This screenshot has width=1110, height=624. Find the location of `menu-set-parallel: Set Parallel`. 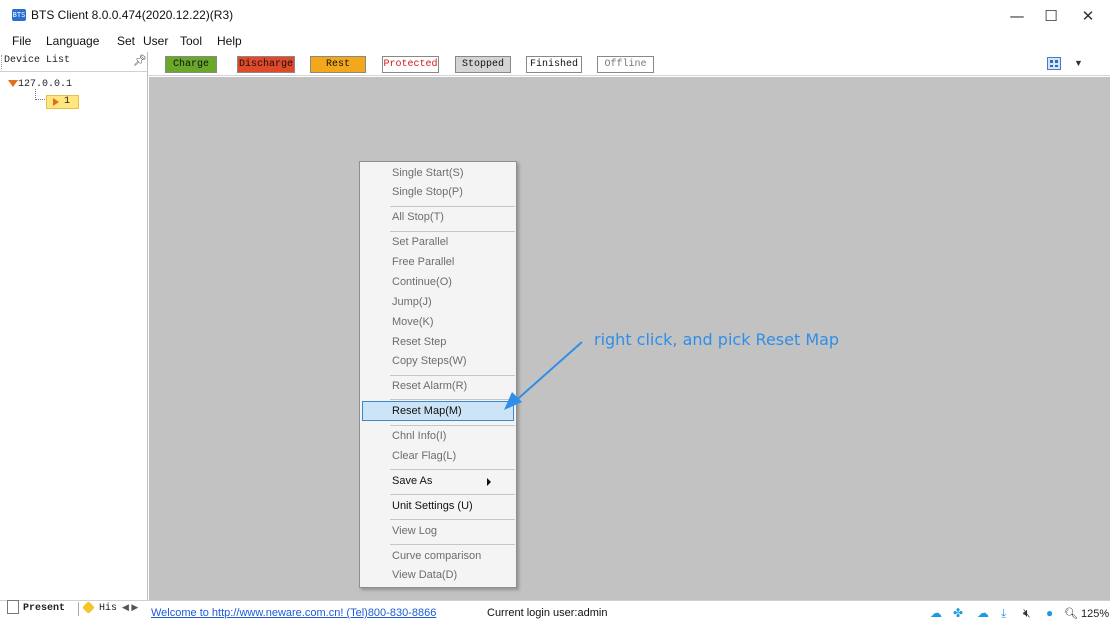

menu-set-parallel: Set Parallel is located at coordinates (420, 242).